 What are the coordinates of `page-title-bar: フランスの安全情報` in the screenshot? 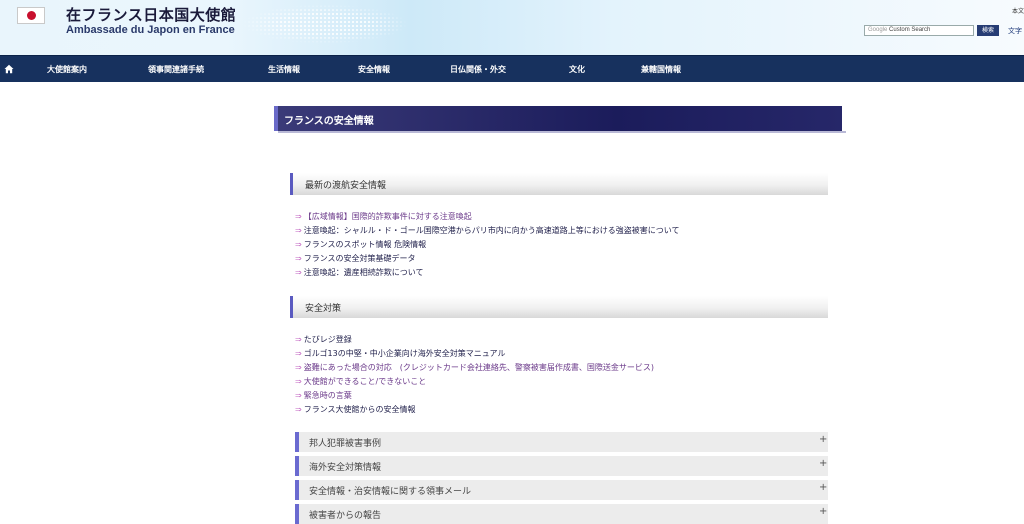 It's located at (560, 119).